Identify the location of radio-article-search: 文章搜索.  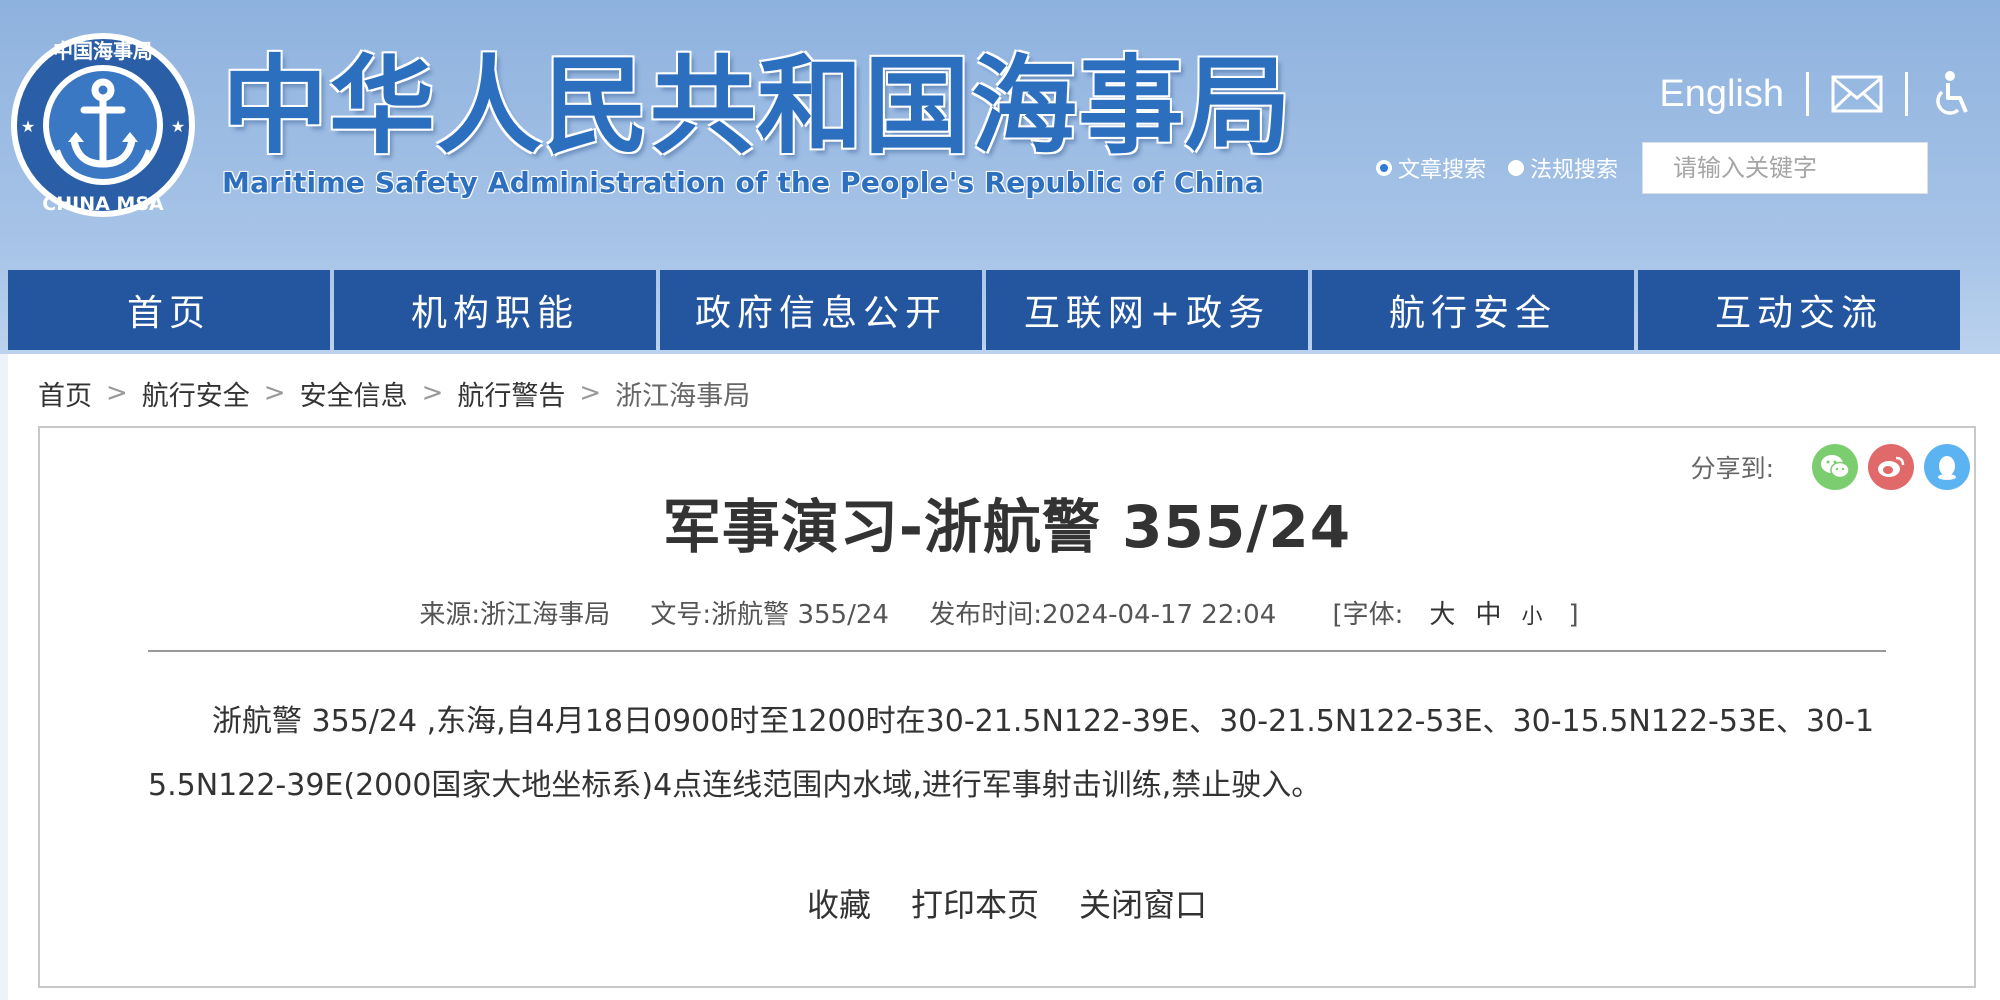
(1431, 168).